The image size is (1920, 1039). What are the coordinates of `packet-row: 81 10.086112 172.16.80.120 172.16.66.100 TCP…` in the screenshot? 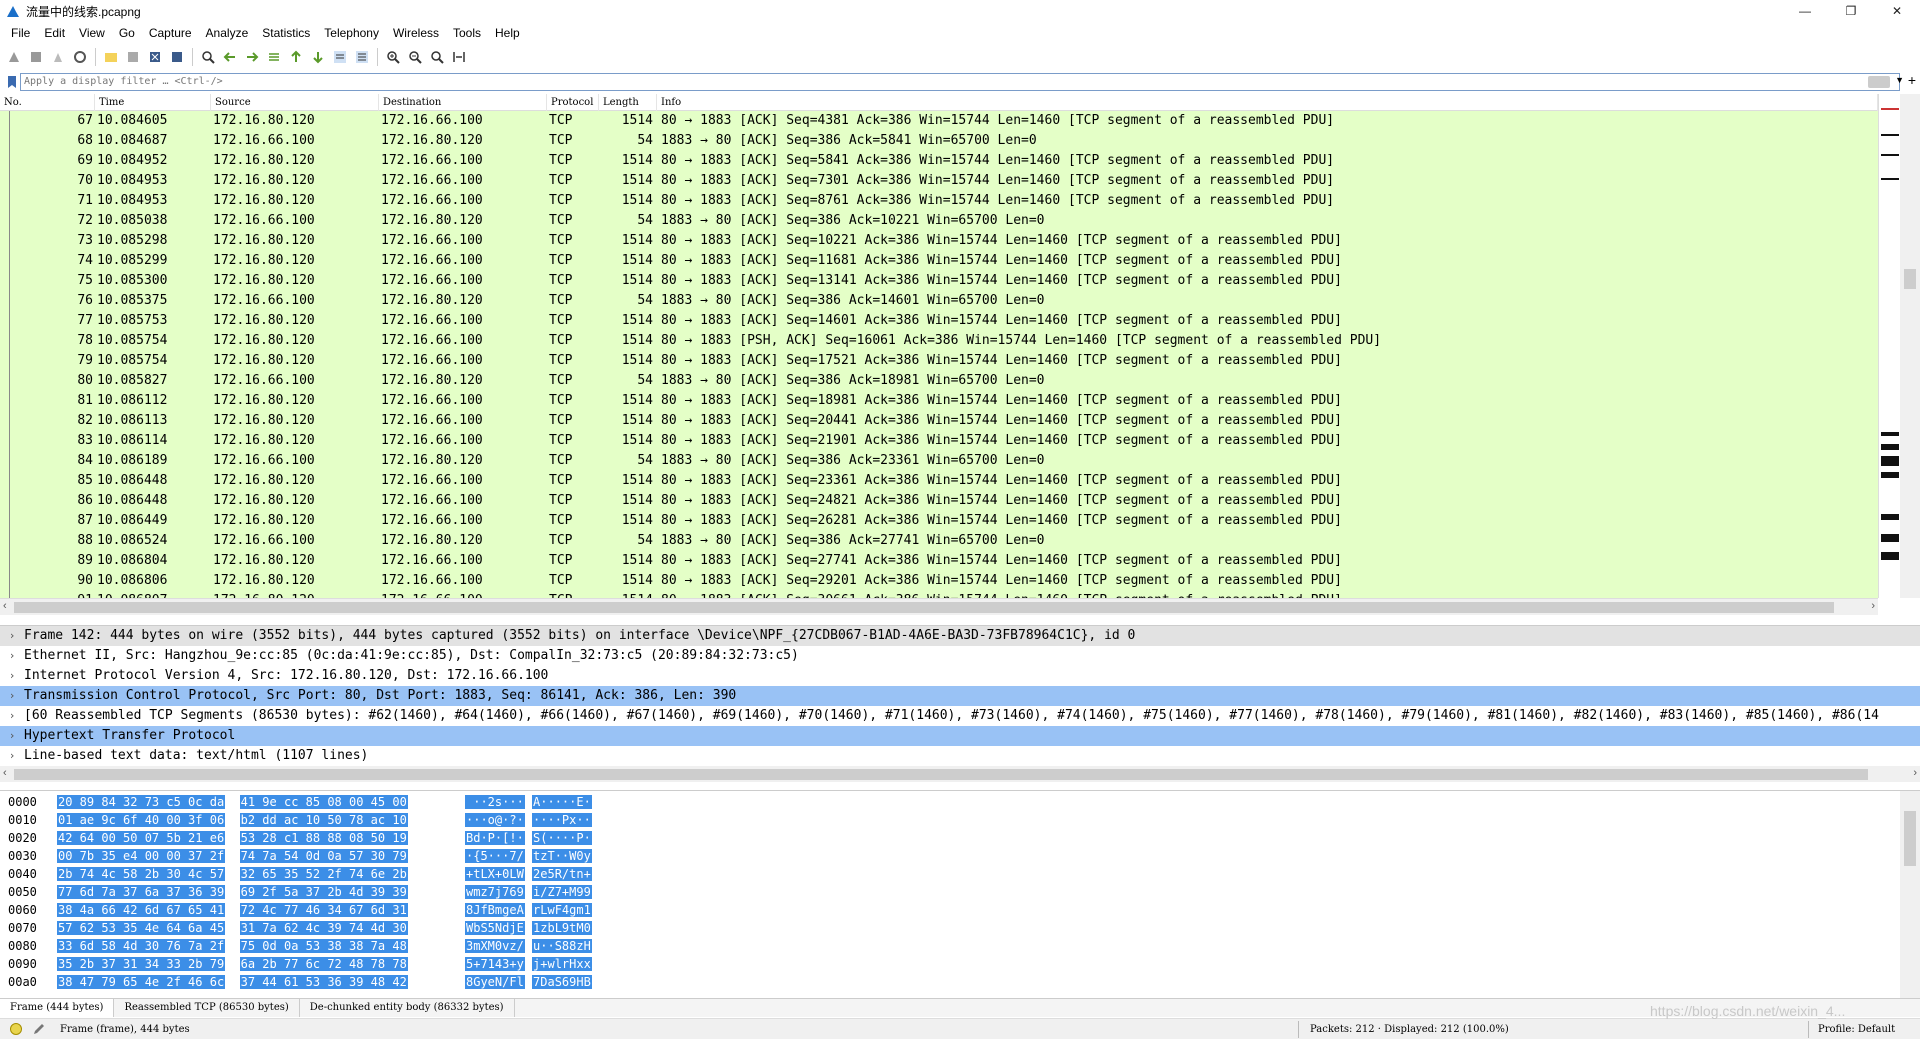 It's located at (939, 401).